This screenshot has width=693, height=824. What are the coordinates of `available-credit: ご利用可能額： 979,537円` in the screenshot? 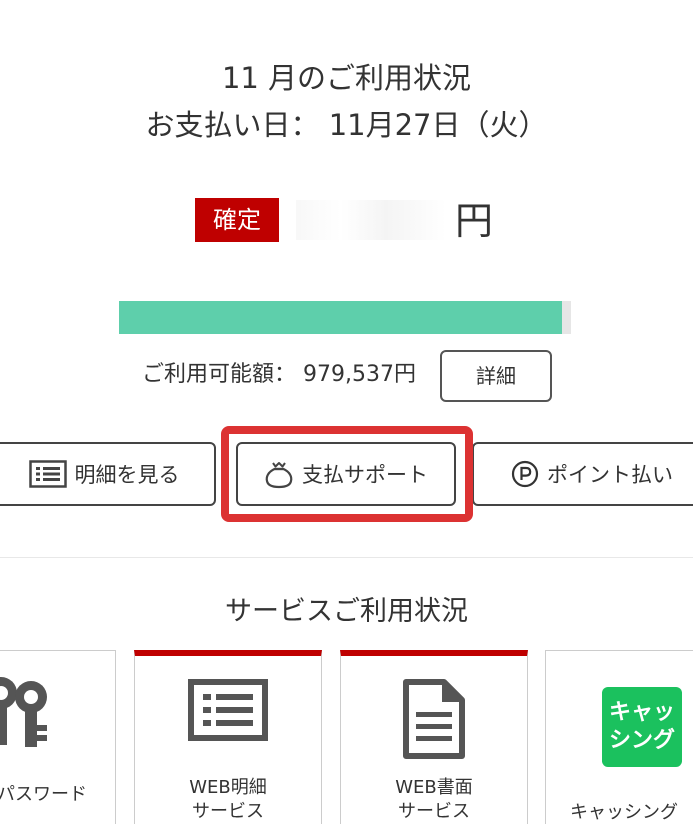 It's located at (279, 374).